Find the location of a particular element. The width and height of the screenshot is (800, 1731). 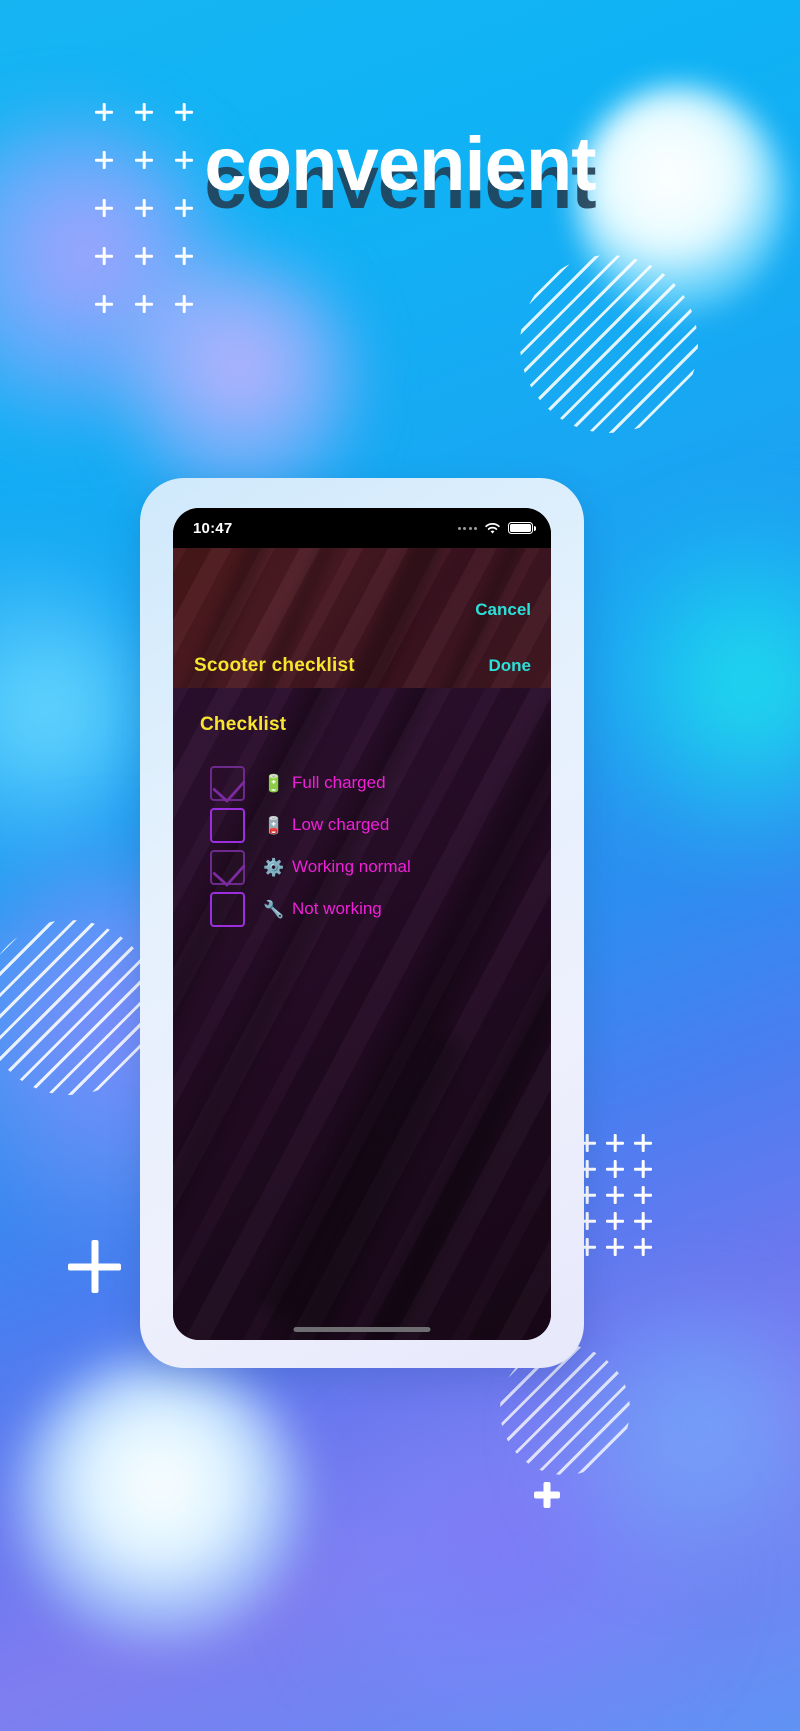

done-button: Done is located at coordinates (510, 666).